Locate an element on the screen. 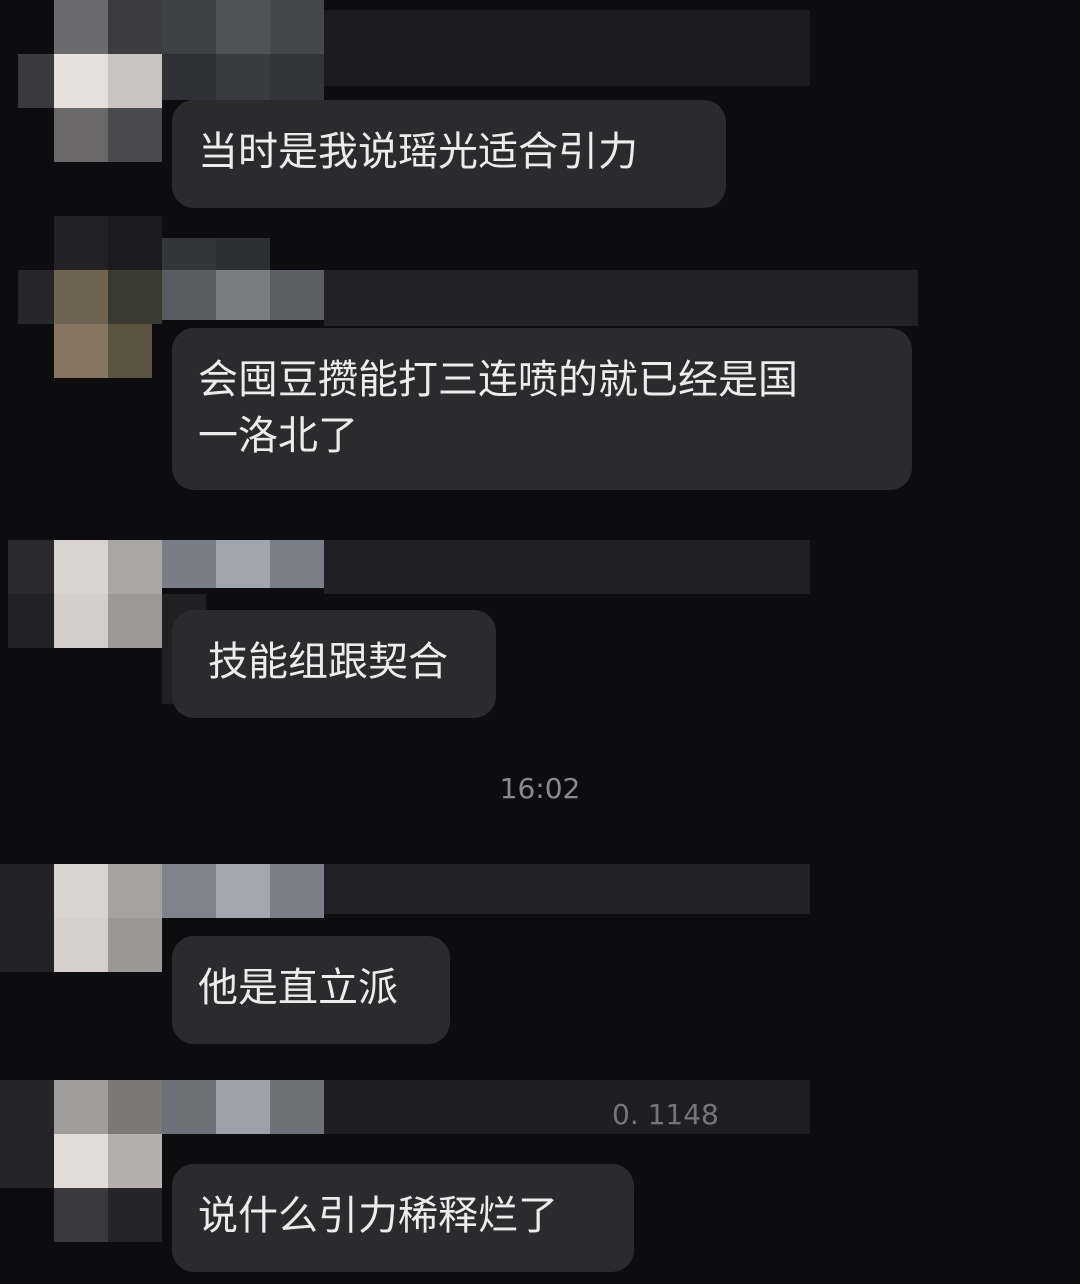 The width and height of the screenshot is (1080, 1284). message-bubble: 他是直立派 is located at coordinates (311, 990).